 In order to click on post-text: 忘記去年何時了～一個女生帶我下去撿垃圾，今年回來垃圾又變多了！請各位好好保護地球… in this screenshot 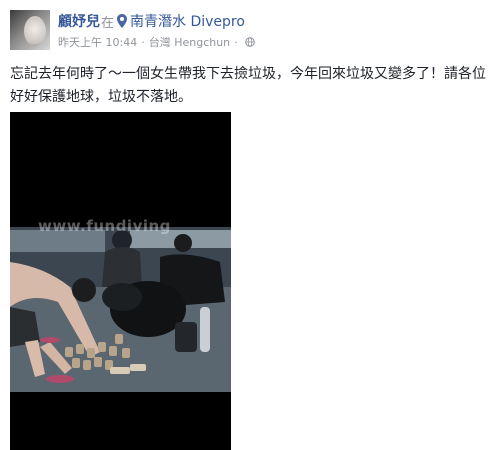, I will do `click(248, 85)`.